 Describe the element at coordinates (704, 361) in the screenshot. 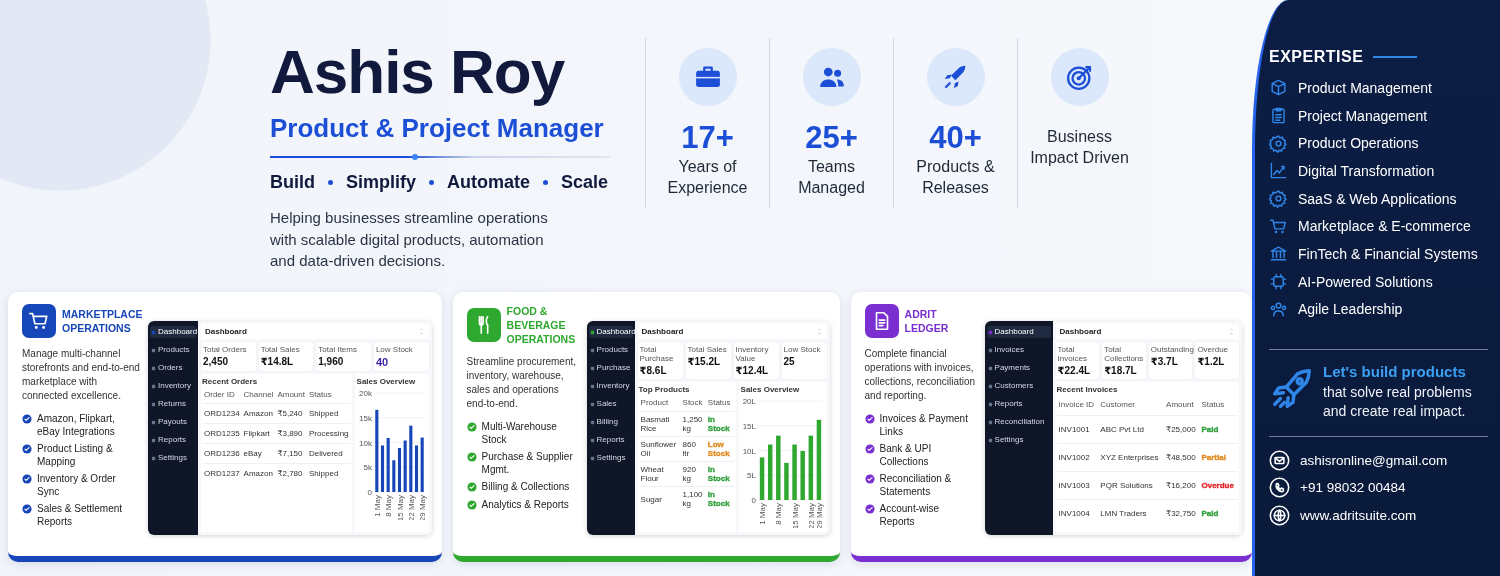

I see `stat-value: ₹15.2L` at that location.